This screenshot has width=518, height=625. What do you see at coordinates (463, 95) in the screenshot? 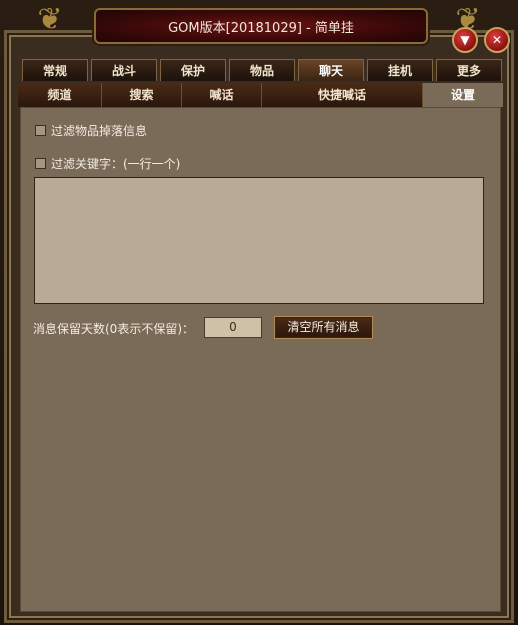
I see `subtab-settings: 设置` at bounding box center [463, 95].